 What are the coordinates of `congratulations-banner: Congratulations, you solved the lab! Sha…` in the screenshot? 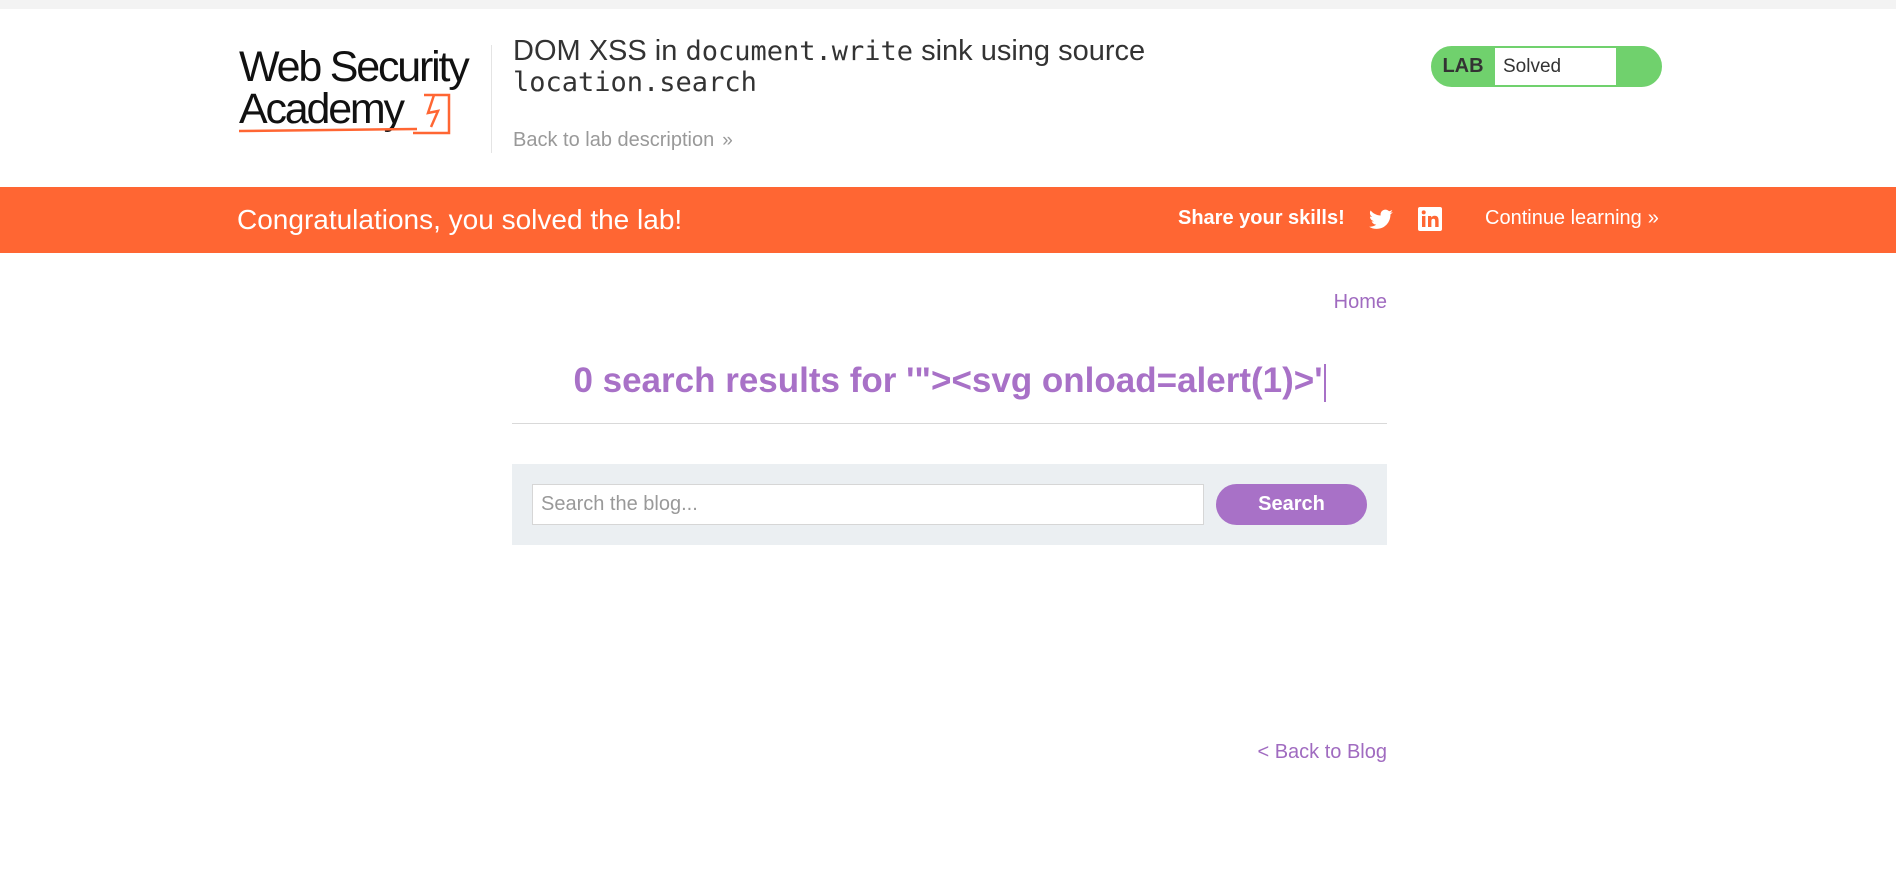 It's located at (948, 220).